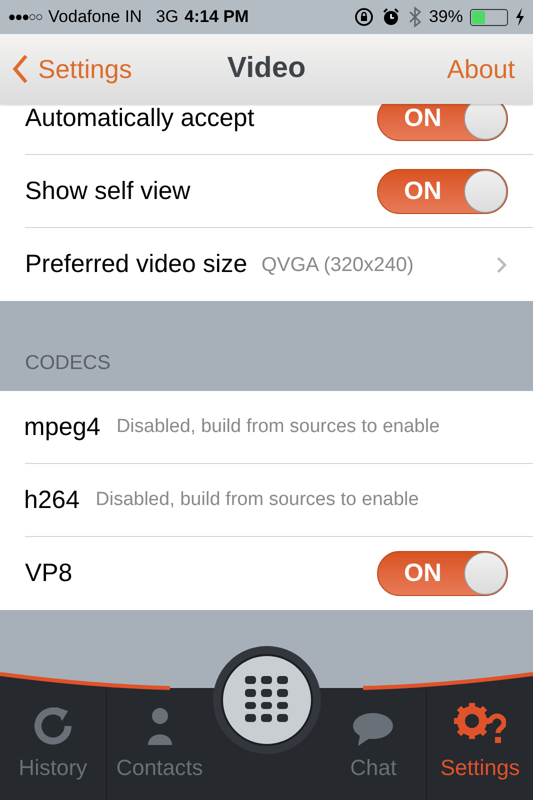 This screenshot has height=800, width=533. What do you see at coordinates (445, 17) in the screenshot?
I see `battery-percent: 39%` at bounding box center [445, 17].